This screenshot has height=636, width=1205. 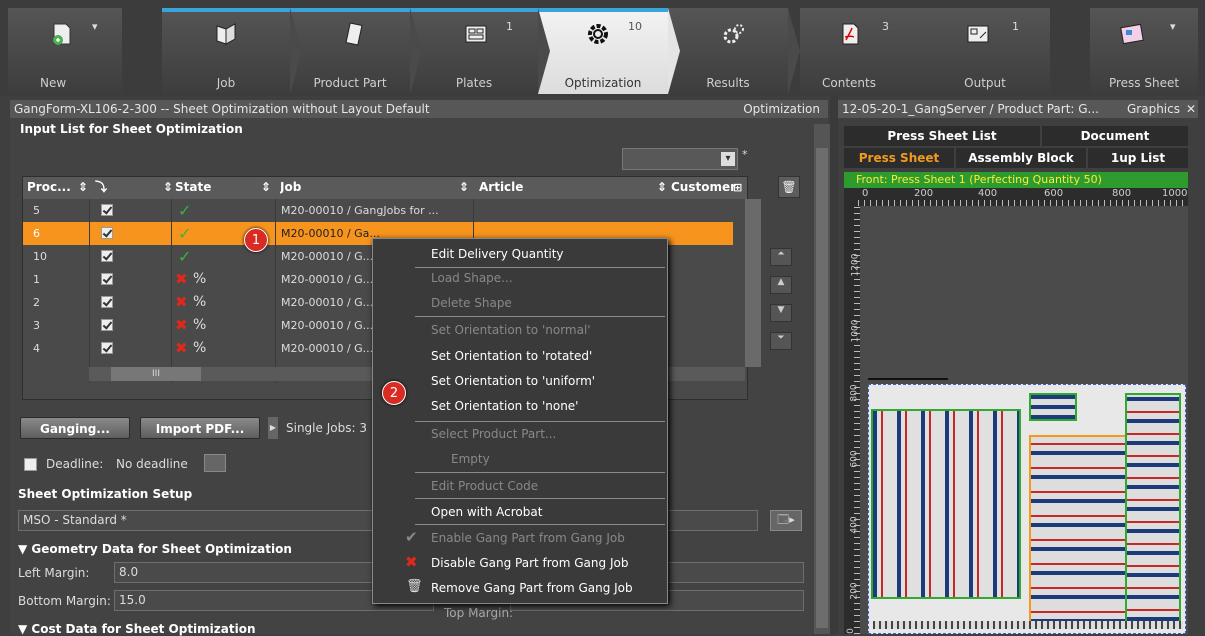 What do you see at coordinates (781, 313) in the screenshot?
I see `move-down-icon: ▼` at bounding box center [781, 313].